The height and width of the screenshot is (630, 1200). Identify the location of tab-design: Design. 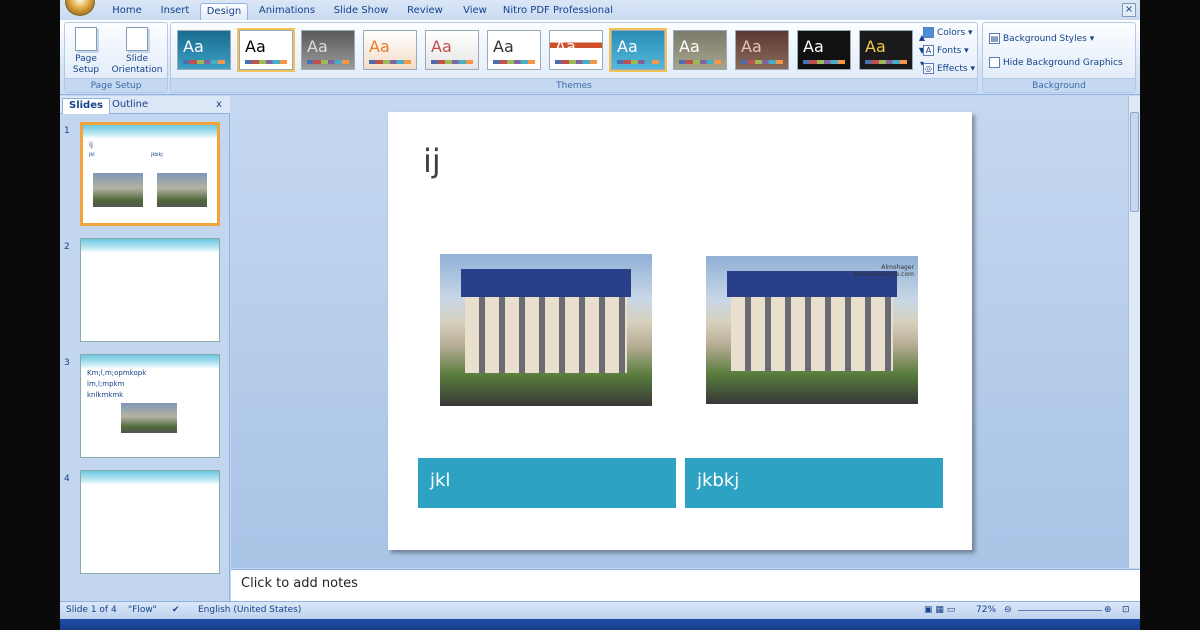
(224, 11).